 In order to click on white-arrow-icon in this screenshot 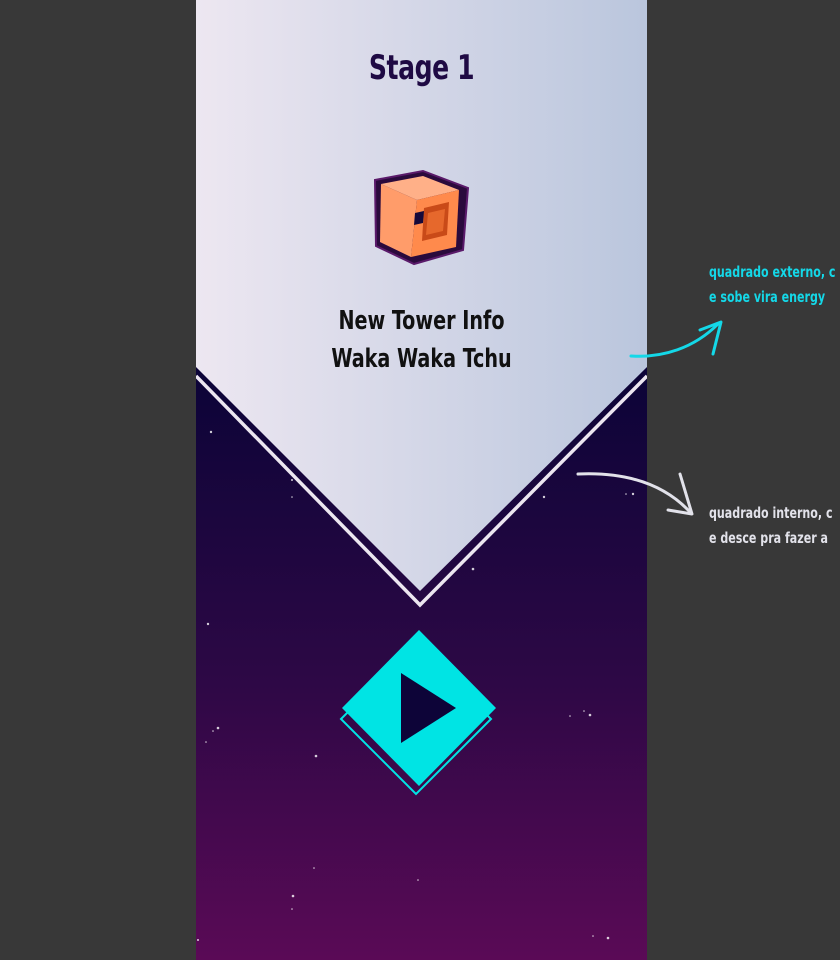, I will do `click(635, 494)`.